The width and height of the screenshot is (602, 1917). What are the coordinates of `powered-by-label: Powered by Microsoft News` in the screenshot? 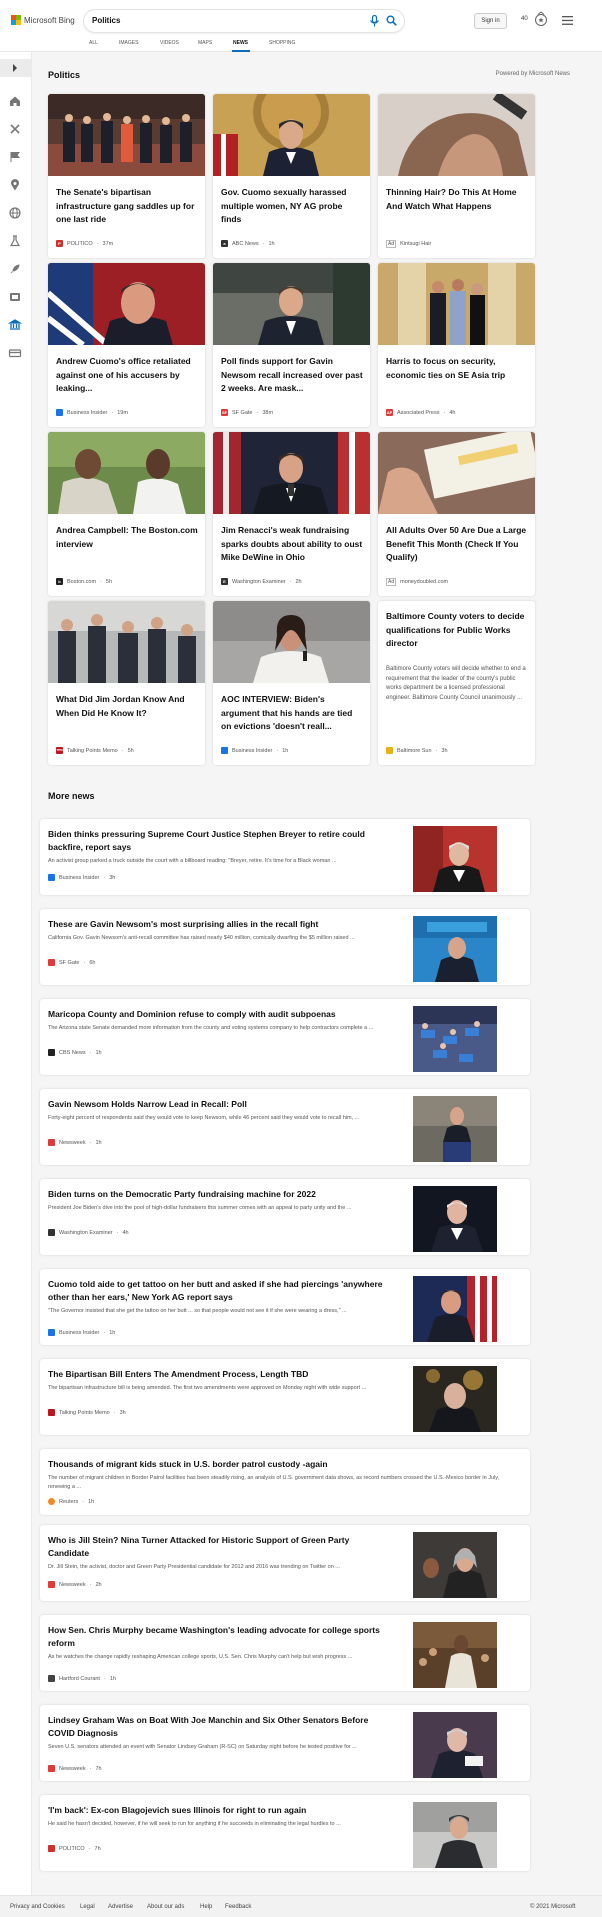 It's located at (533, 74).